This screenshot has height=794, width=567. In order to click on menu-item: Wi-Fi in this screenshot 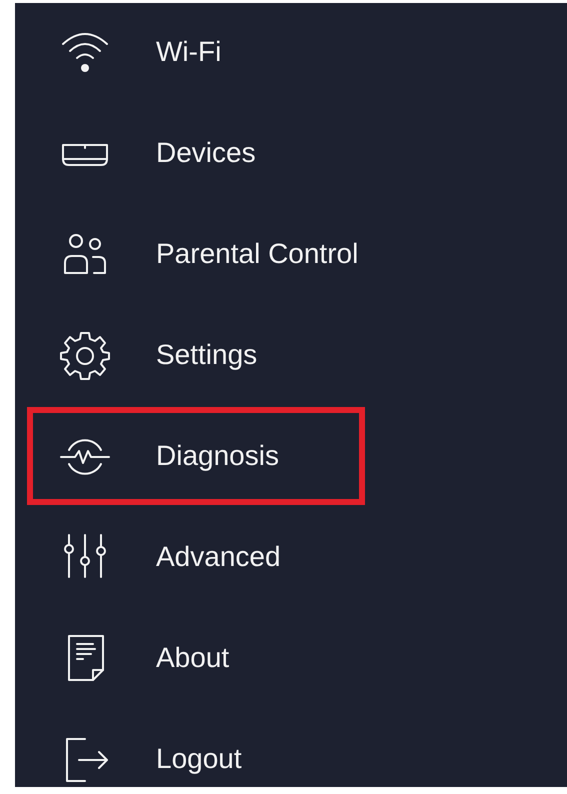, I will do `click(196, 52)`.